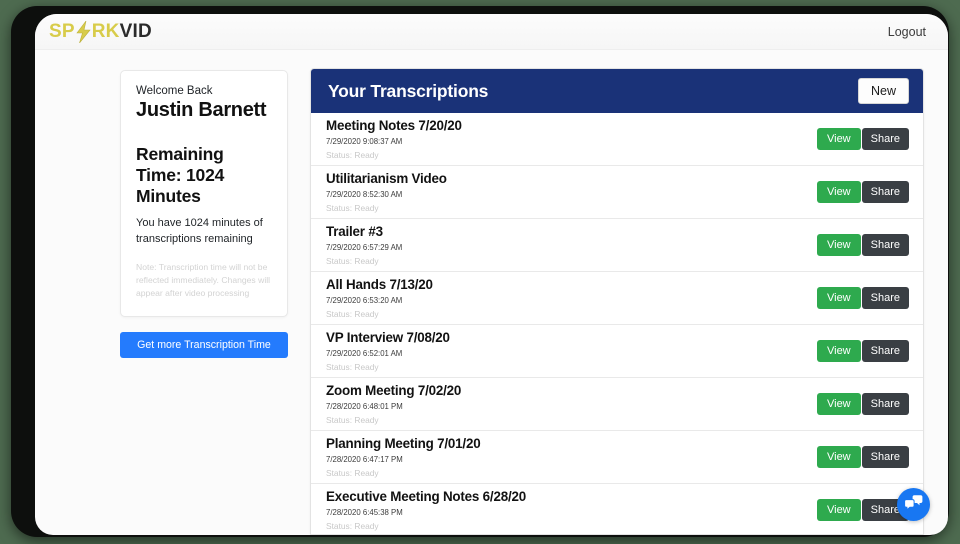 The height and width of the screenshot is (544, 960). What do you see at coordinates (408, 90) in the screenshot?
I see `page-title: Your Transcriptions` at bounding box center [408, 90].